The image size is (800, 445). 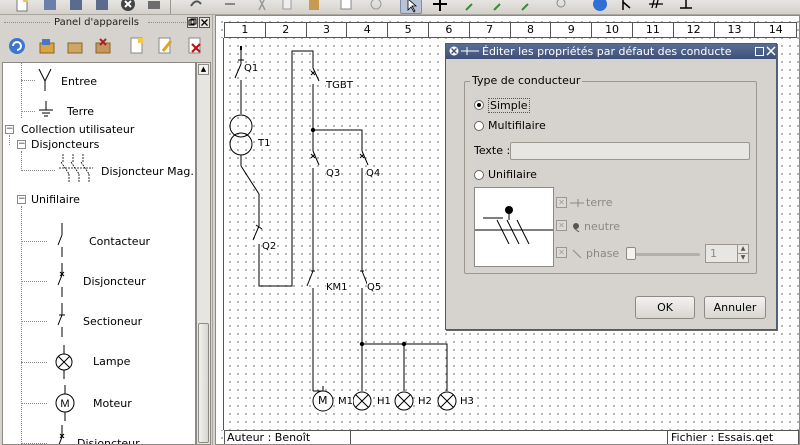 I want to click on delete-icon, so click(x=346, y=6).